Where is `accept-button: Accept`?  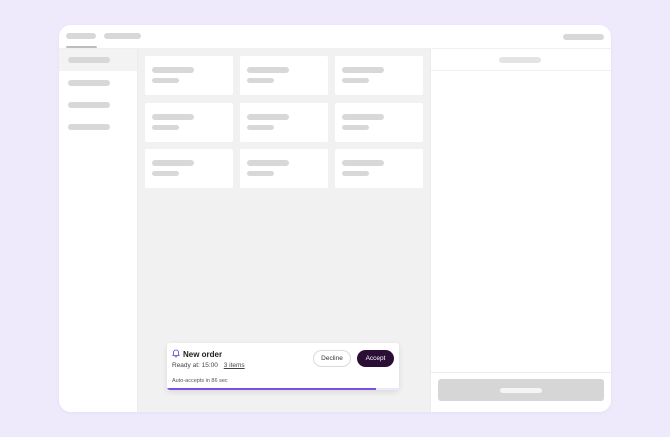
accept-button: Accept is located at coordinates (375, 358).